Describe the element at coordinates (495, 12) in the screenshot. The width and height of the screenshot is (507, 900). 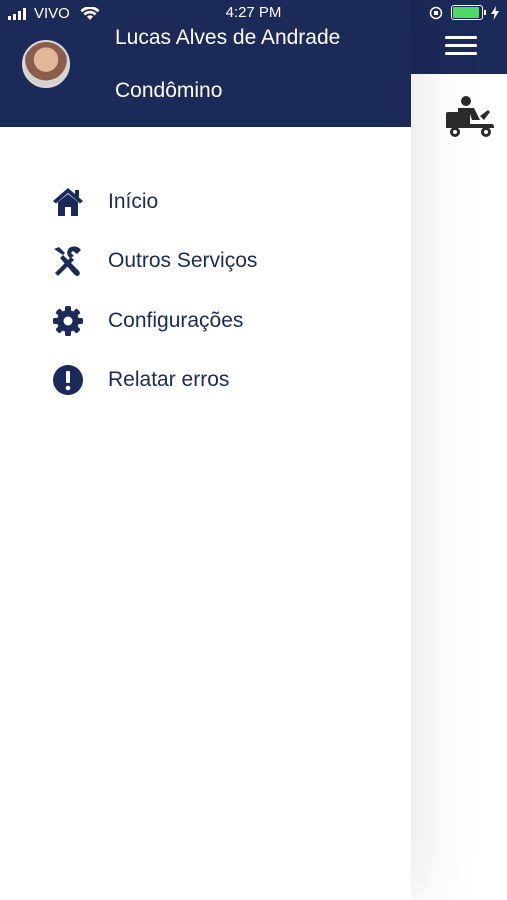
I see `charging-icon` at that location.